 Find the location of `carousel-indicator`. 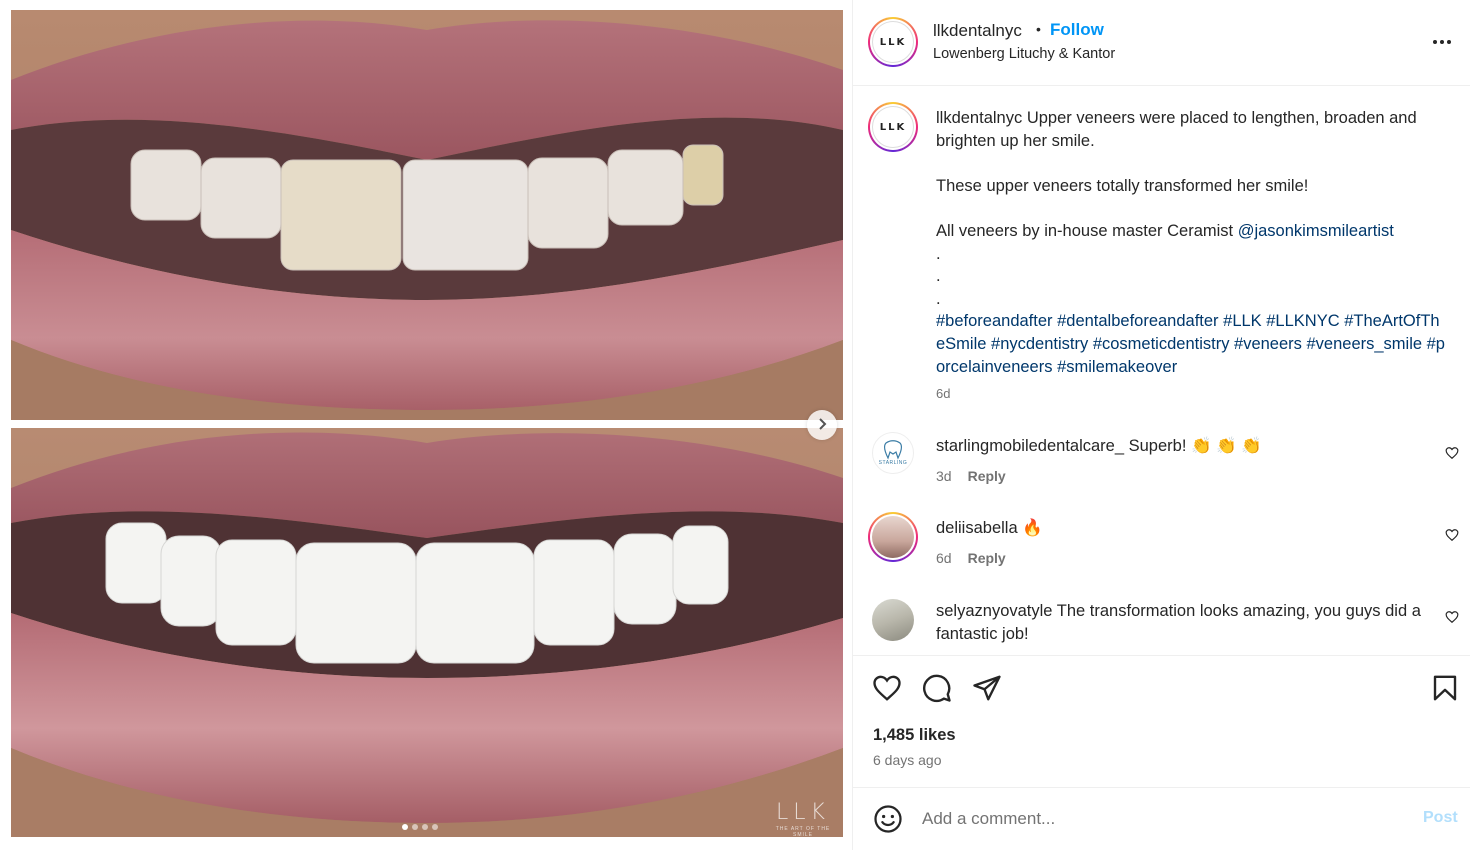

carousel-indicator is located at coordinates (420, 827).